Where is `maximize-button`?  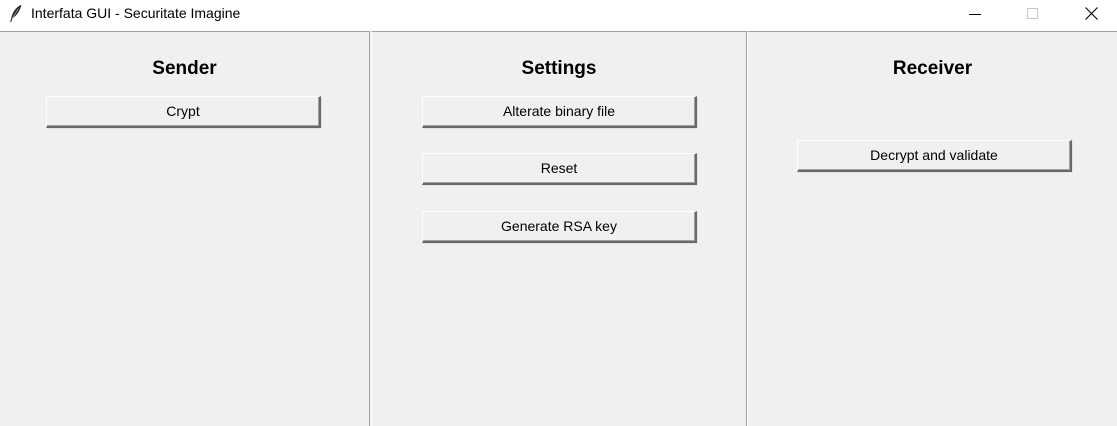 maximize-button is located at coordinates (1033, 15).